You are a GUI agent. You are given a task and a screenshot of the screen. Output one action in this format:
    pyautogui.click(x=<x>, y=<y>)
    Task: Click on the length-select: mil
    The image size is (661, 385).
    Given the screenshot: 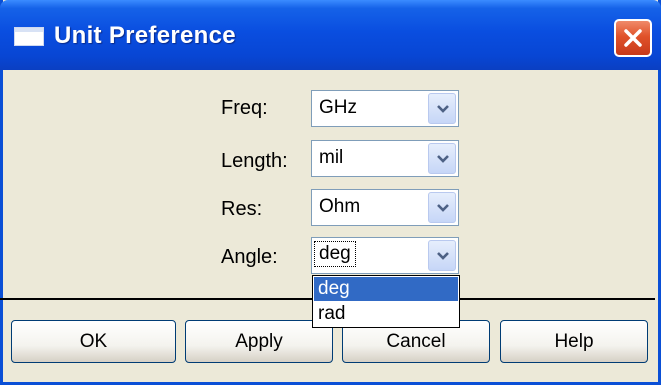 What is the action you would take?
    pyautogui.click(x=385, y=158)
    